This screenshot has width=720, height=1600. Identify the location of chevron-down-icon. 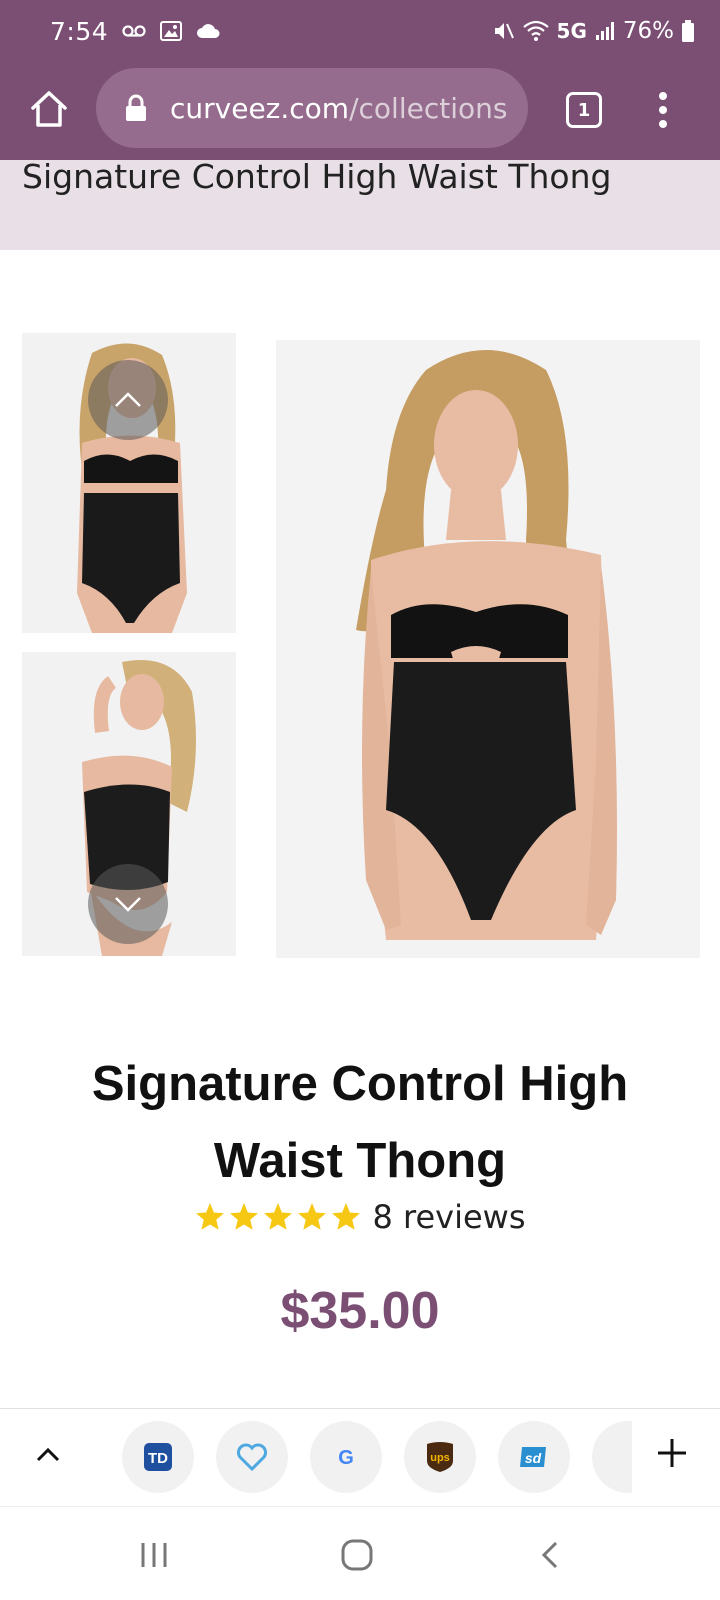
(128, 904).